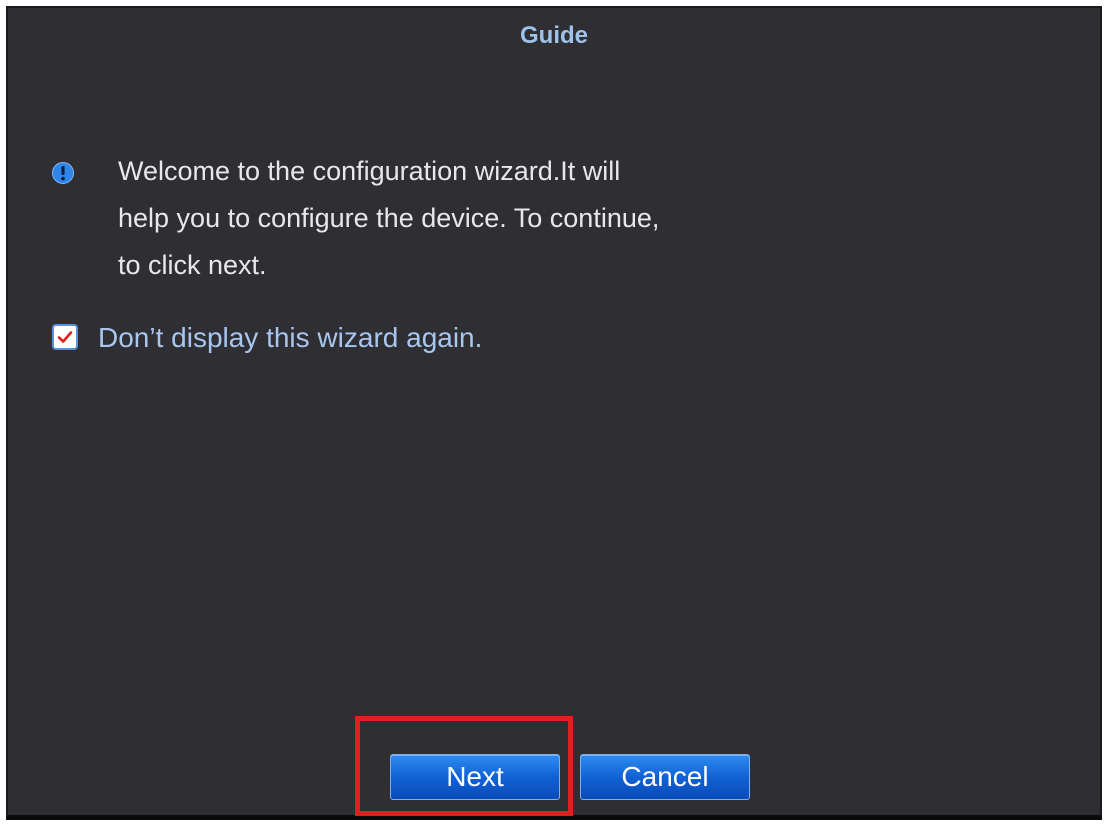 This screenshot has height=825, width=1107. I want to click on dont-display-again-checkbox, so click(65, 337).